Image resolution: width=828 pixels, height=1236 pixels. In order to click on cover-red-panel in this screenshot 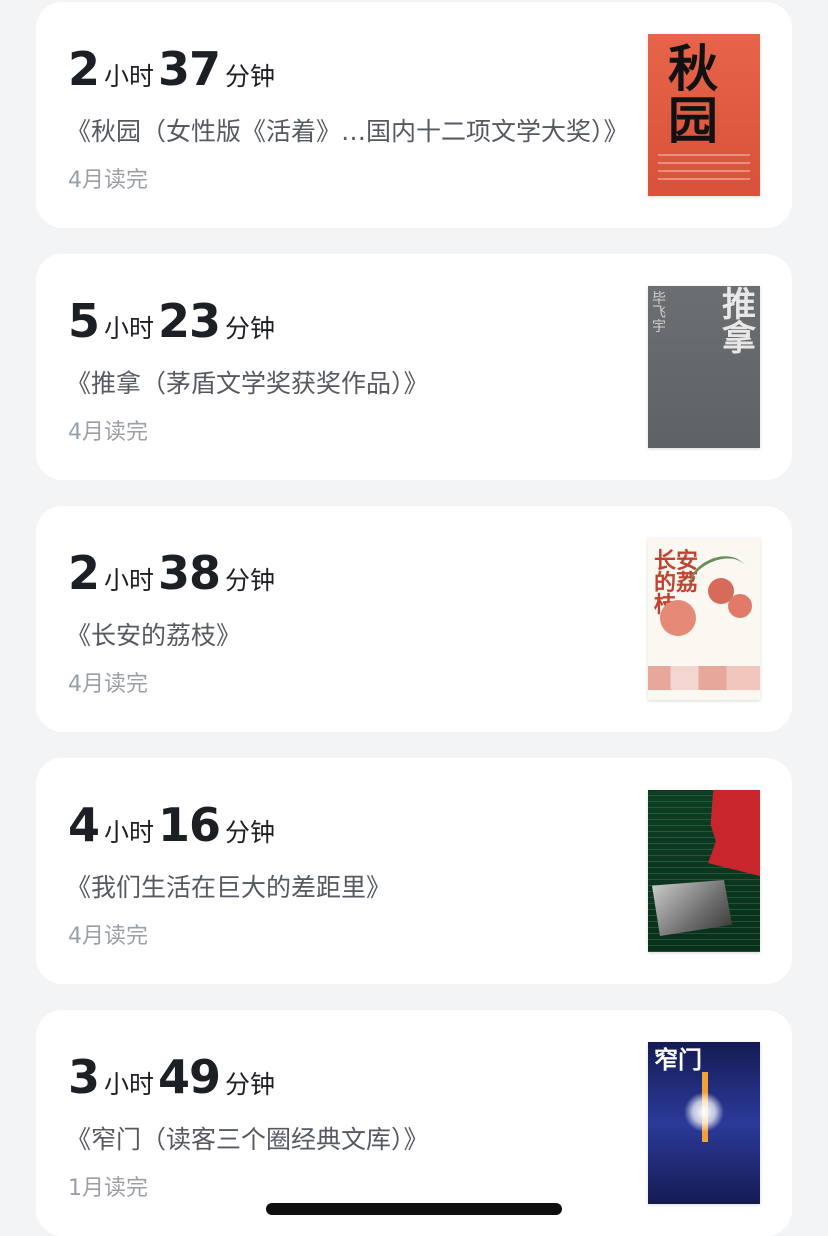, I will do `click(734, 833)`.